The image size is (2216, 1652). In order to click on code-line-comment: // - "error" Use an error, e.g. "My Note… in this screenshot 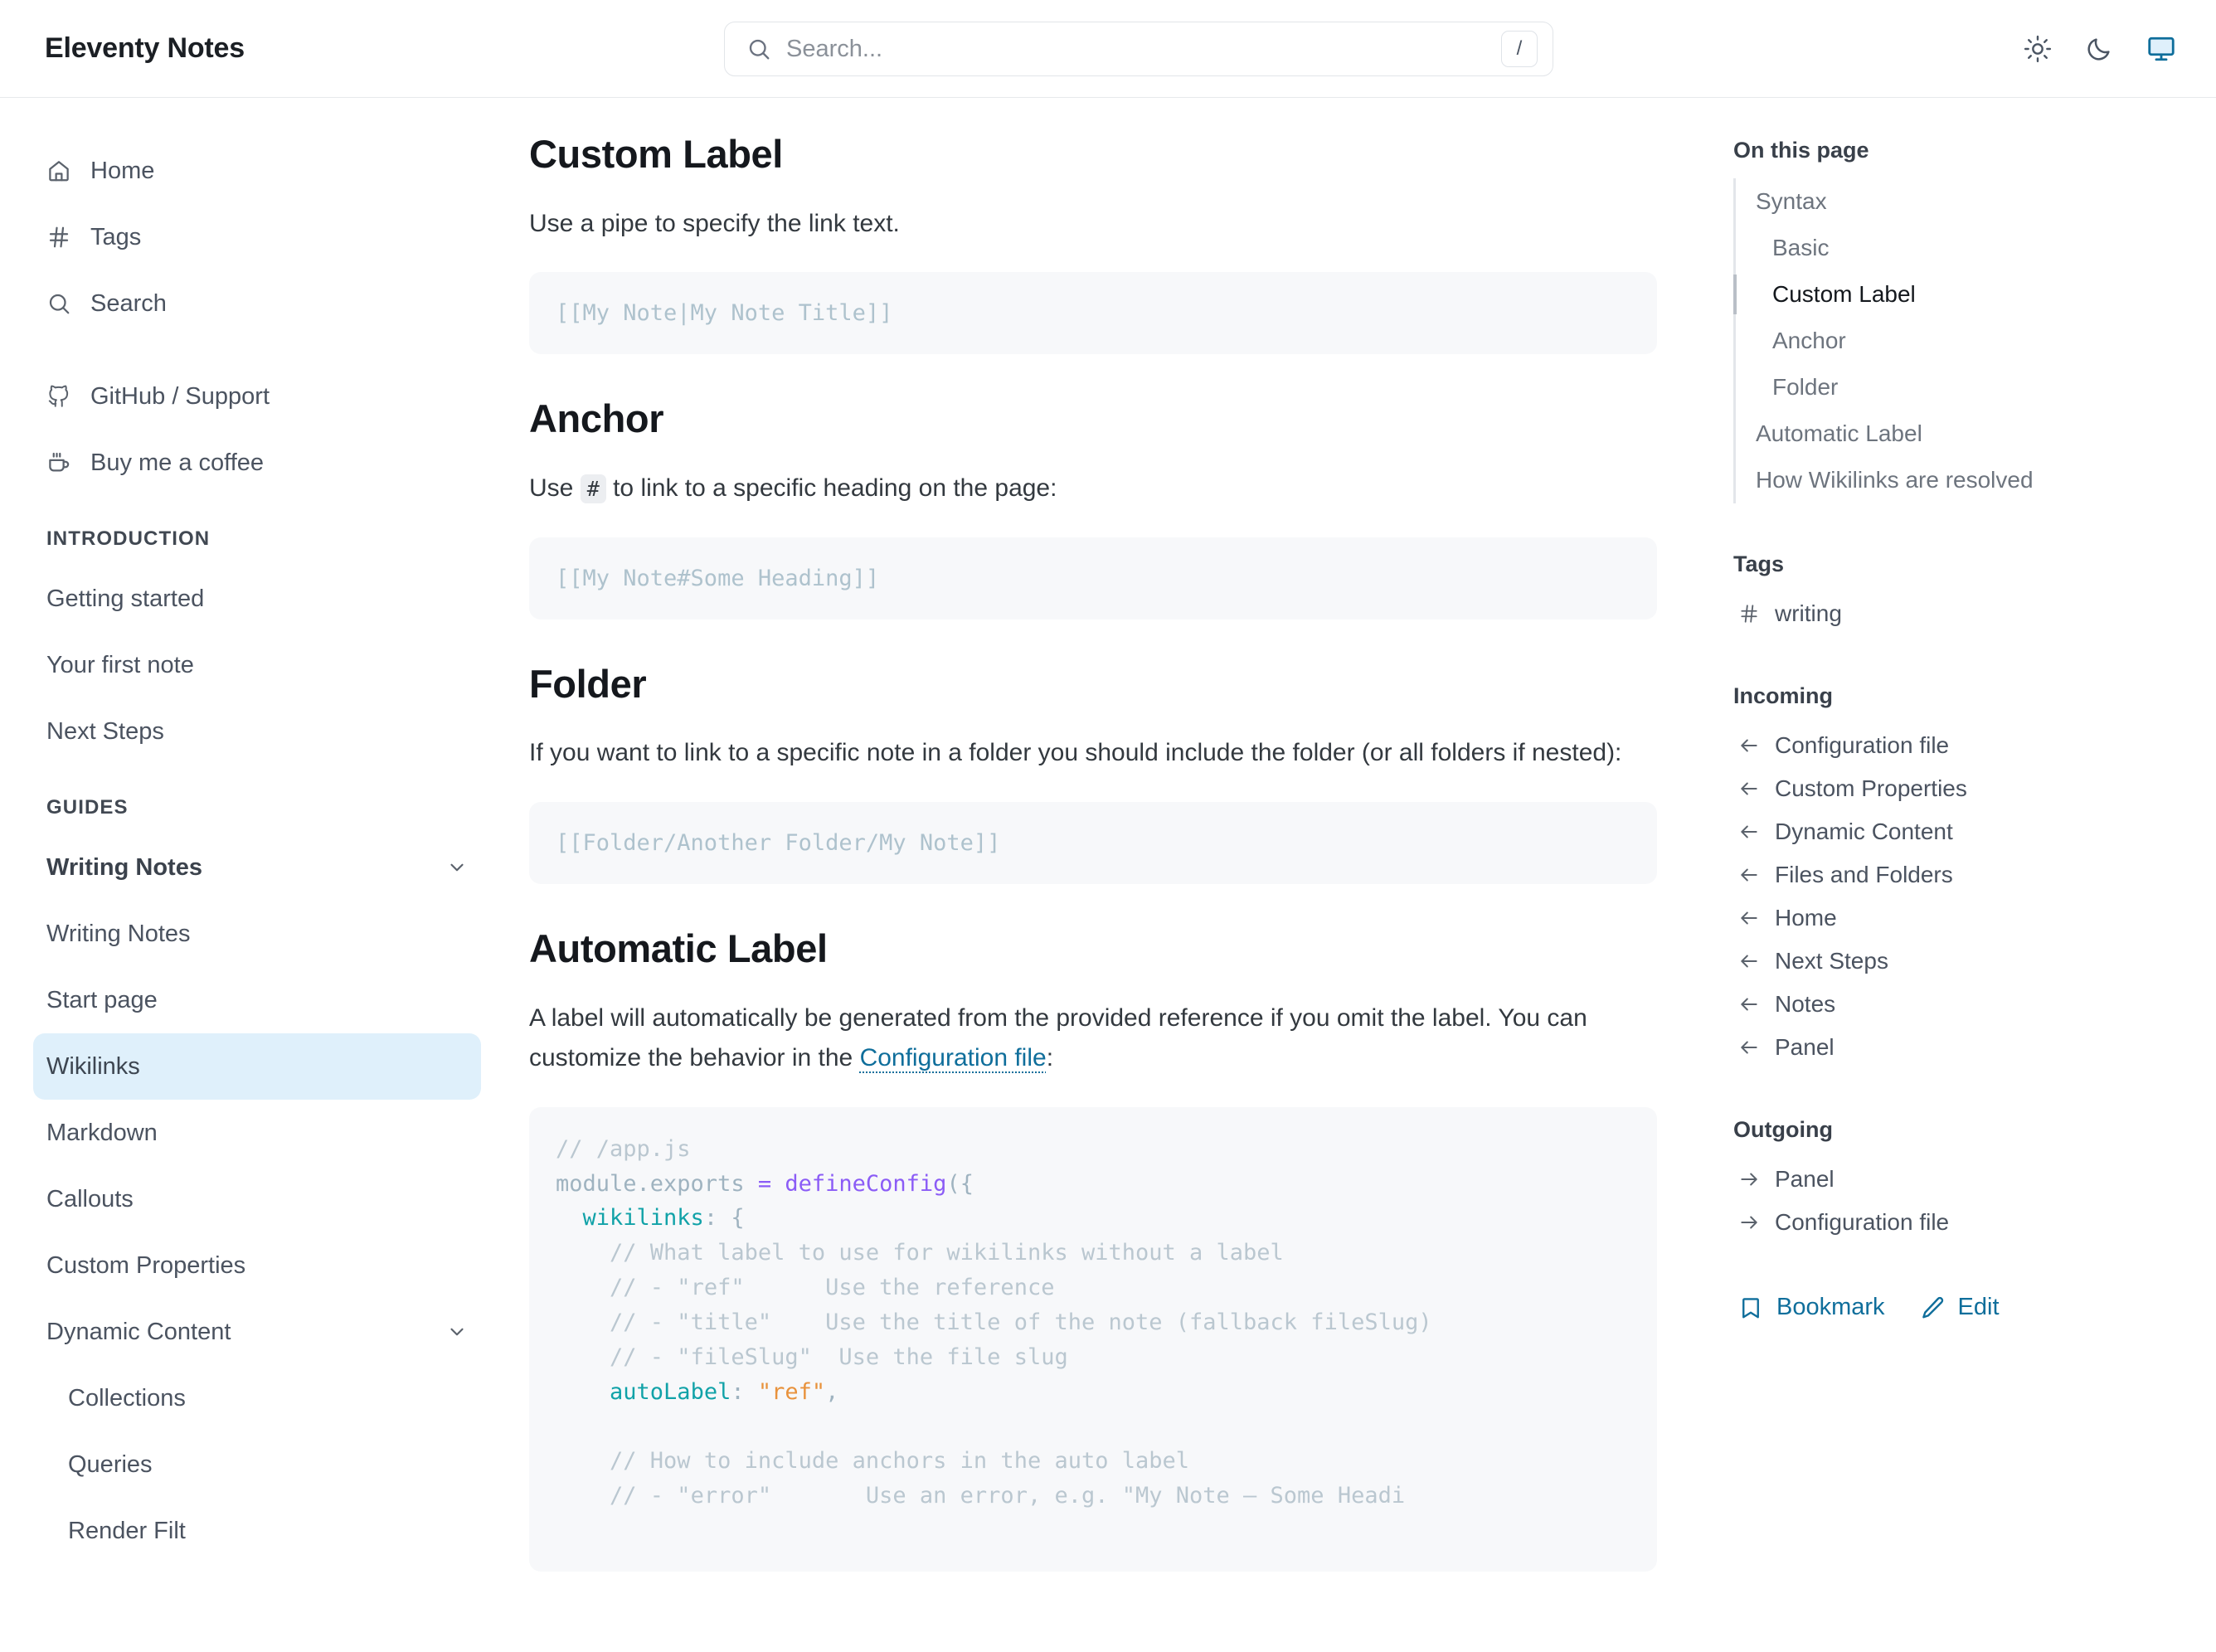, I will do `click(1008, 1496)`.